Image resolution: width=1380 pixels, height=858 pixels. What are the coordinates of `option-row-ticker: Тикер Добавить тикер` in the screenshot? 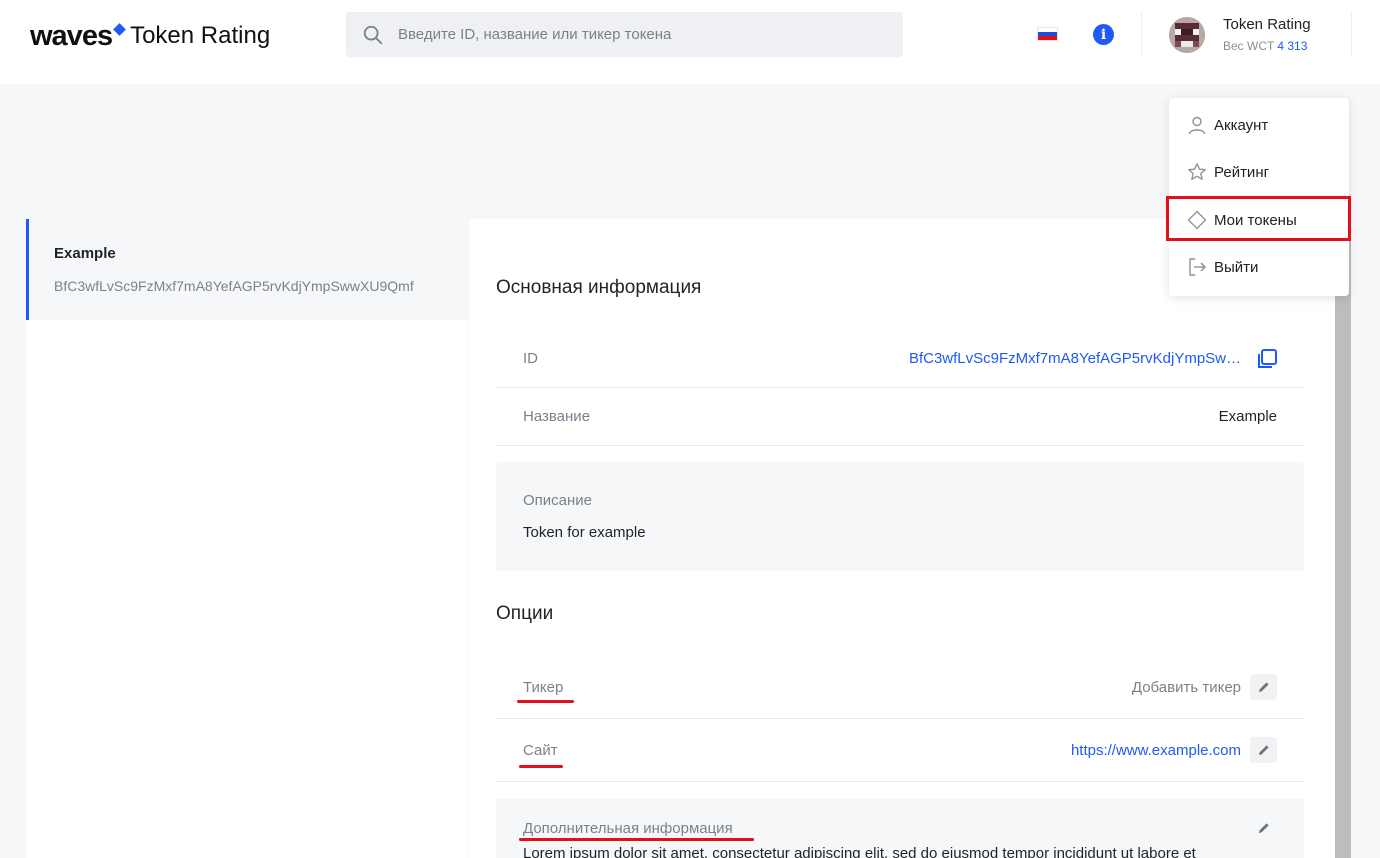 It's located at (900, 687).